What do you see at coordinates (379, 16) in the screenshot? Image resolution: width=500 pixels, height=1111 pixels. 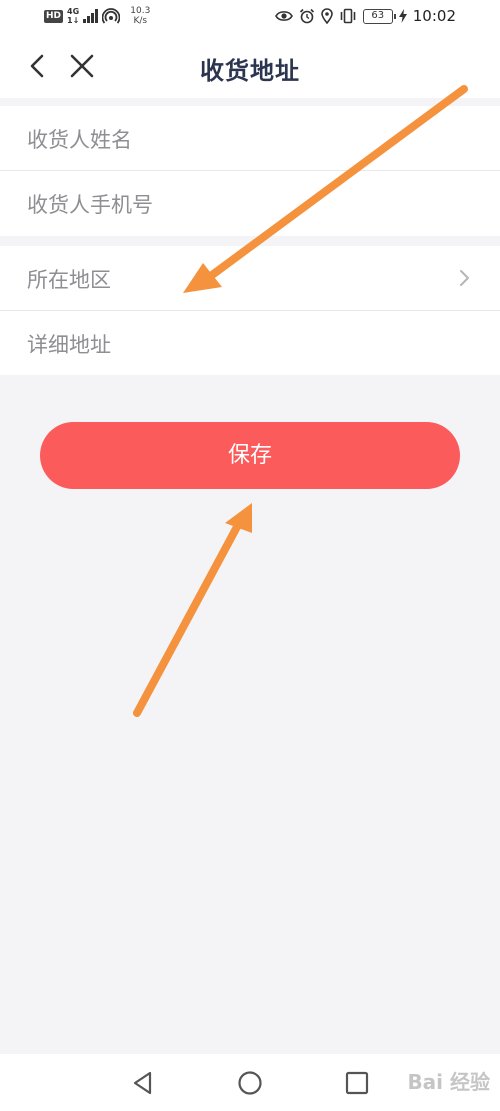 I see `battery-indicator: 63` at bounding box center [379, 16].